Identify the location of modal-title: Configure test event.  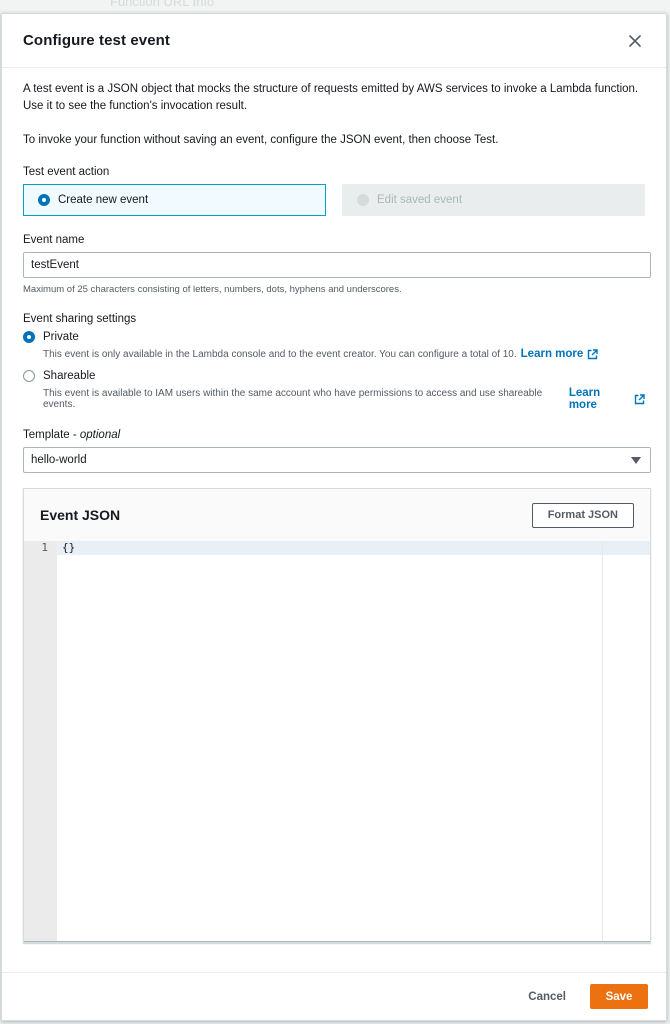
(97, 40).